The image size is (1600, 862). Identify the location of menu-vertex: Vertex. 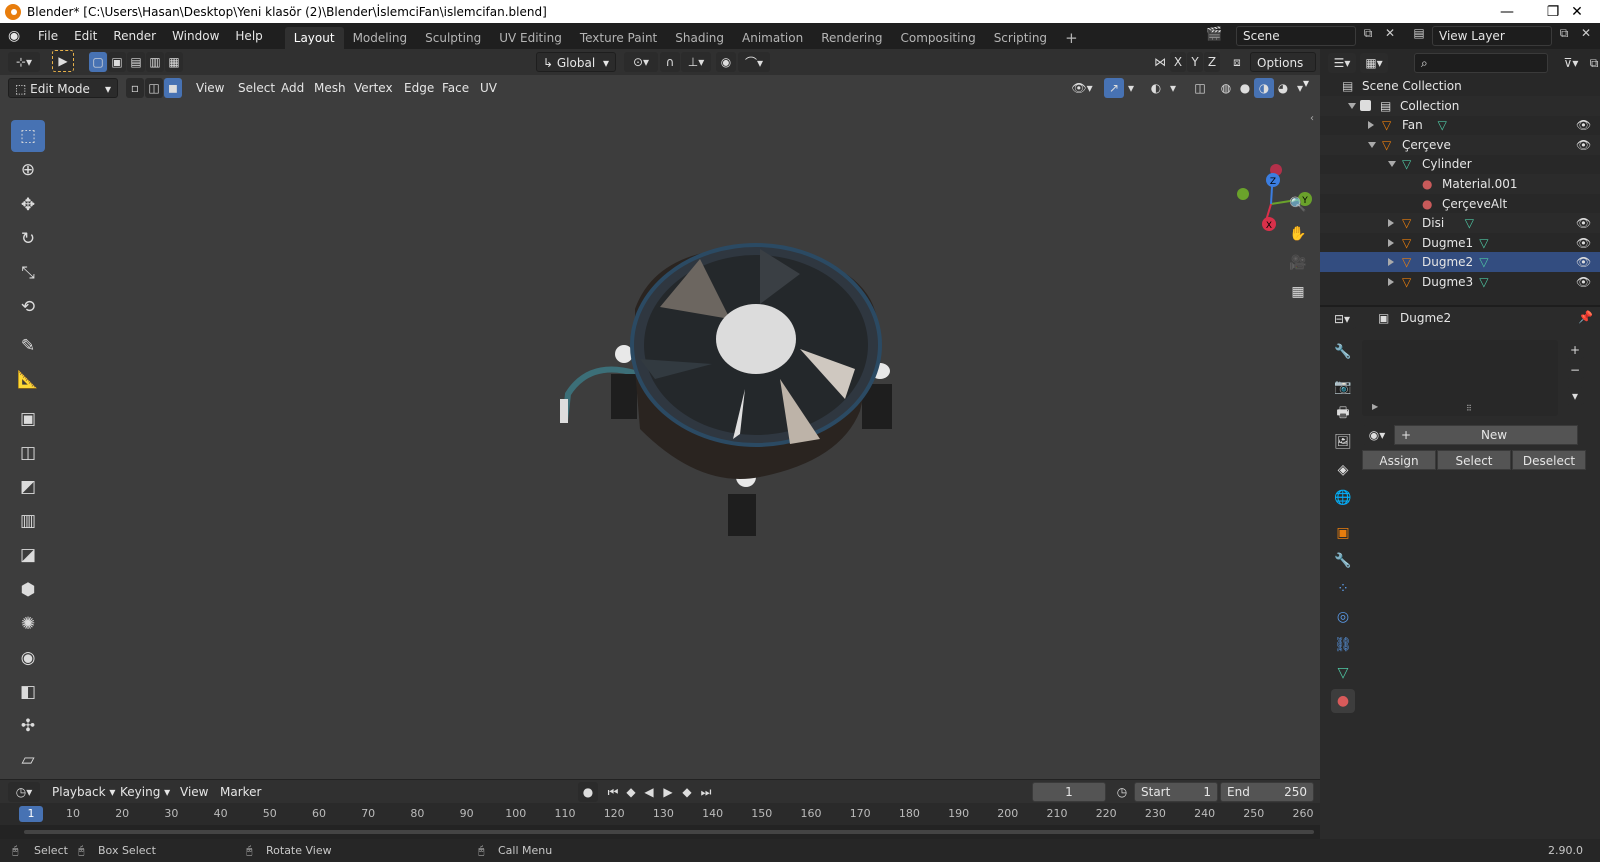
(373, 88).